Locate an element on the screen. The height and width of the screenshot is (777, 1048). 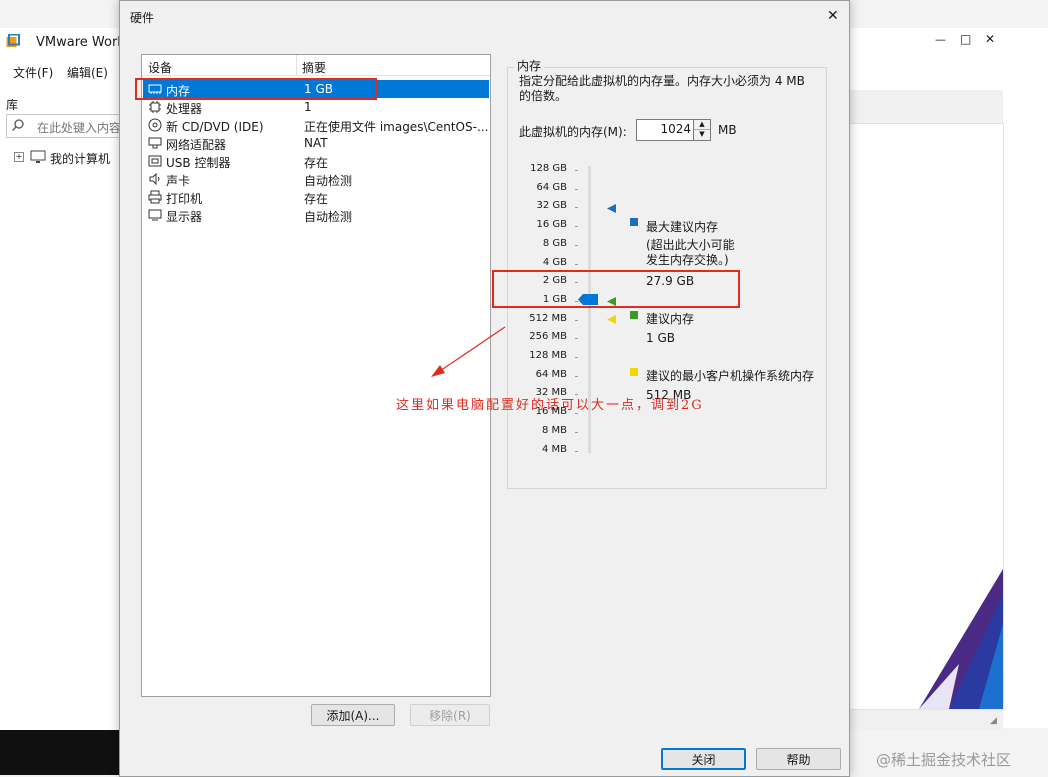
expand-icon: + is located at coordinates (19, 157).